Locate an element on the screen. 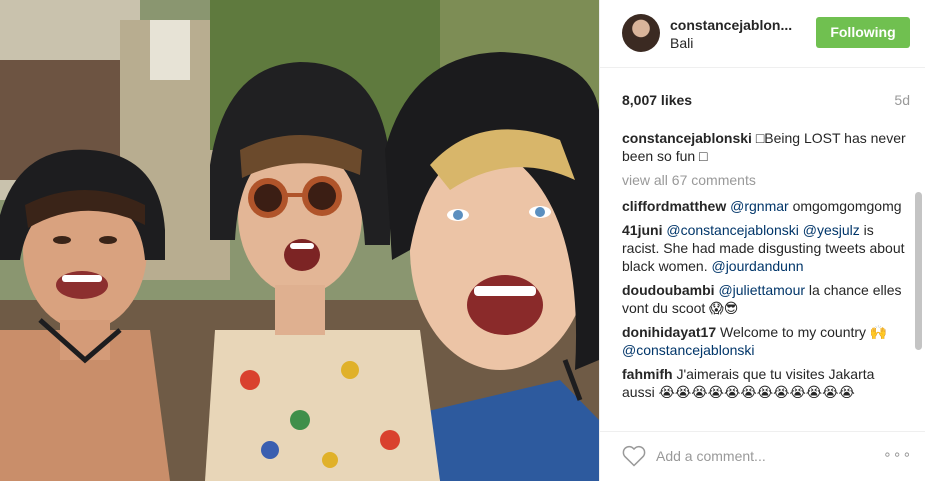  scroll-thumb is located at coordinates (918, 271).